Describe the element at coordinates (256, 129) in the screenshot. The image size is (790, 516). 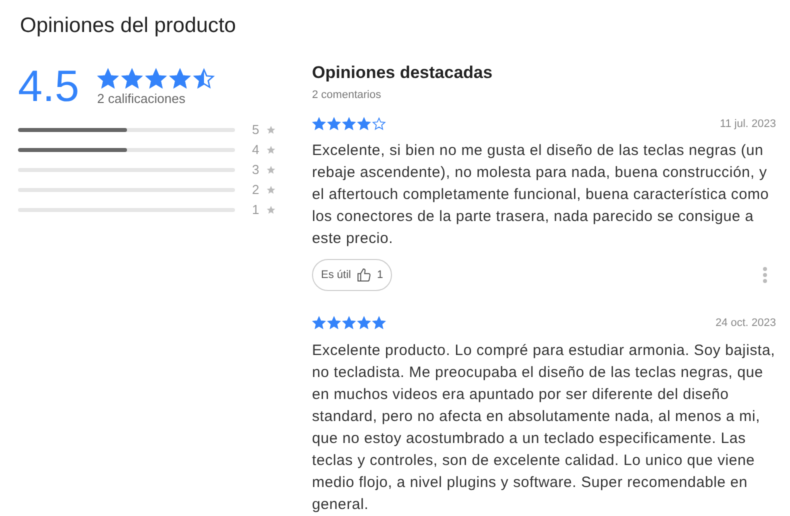
I see `star-level-label: 5` at that location.